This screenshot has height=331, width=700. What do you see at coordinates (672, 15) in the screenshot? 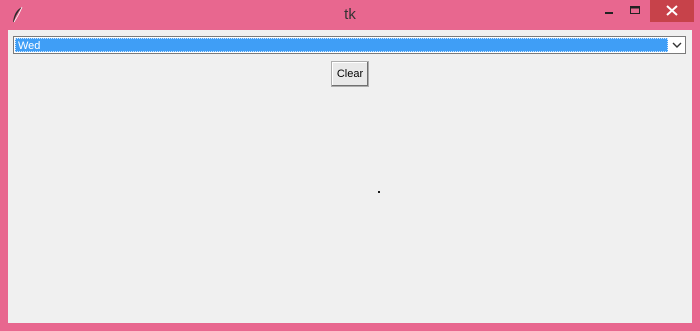
I see `close-icon` at bounding box center [672, 15].